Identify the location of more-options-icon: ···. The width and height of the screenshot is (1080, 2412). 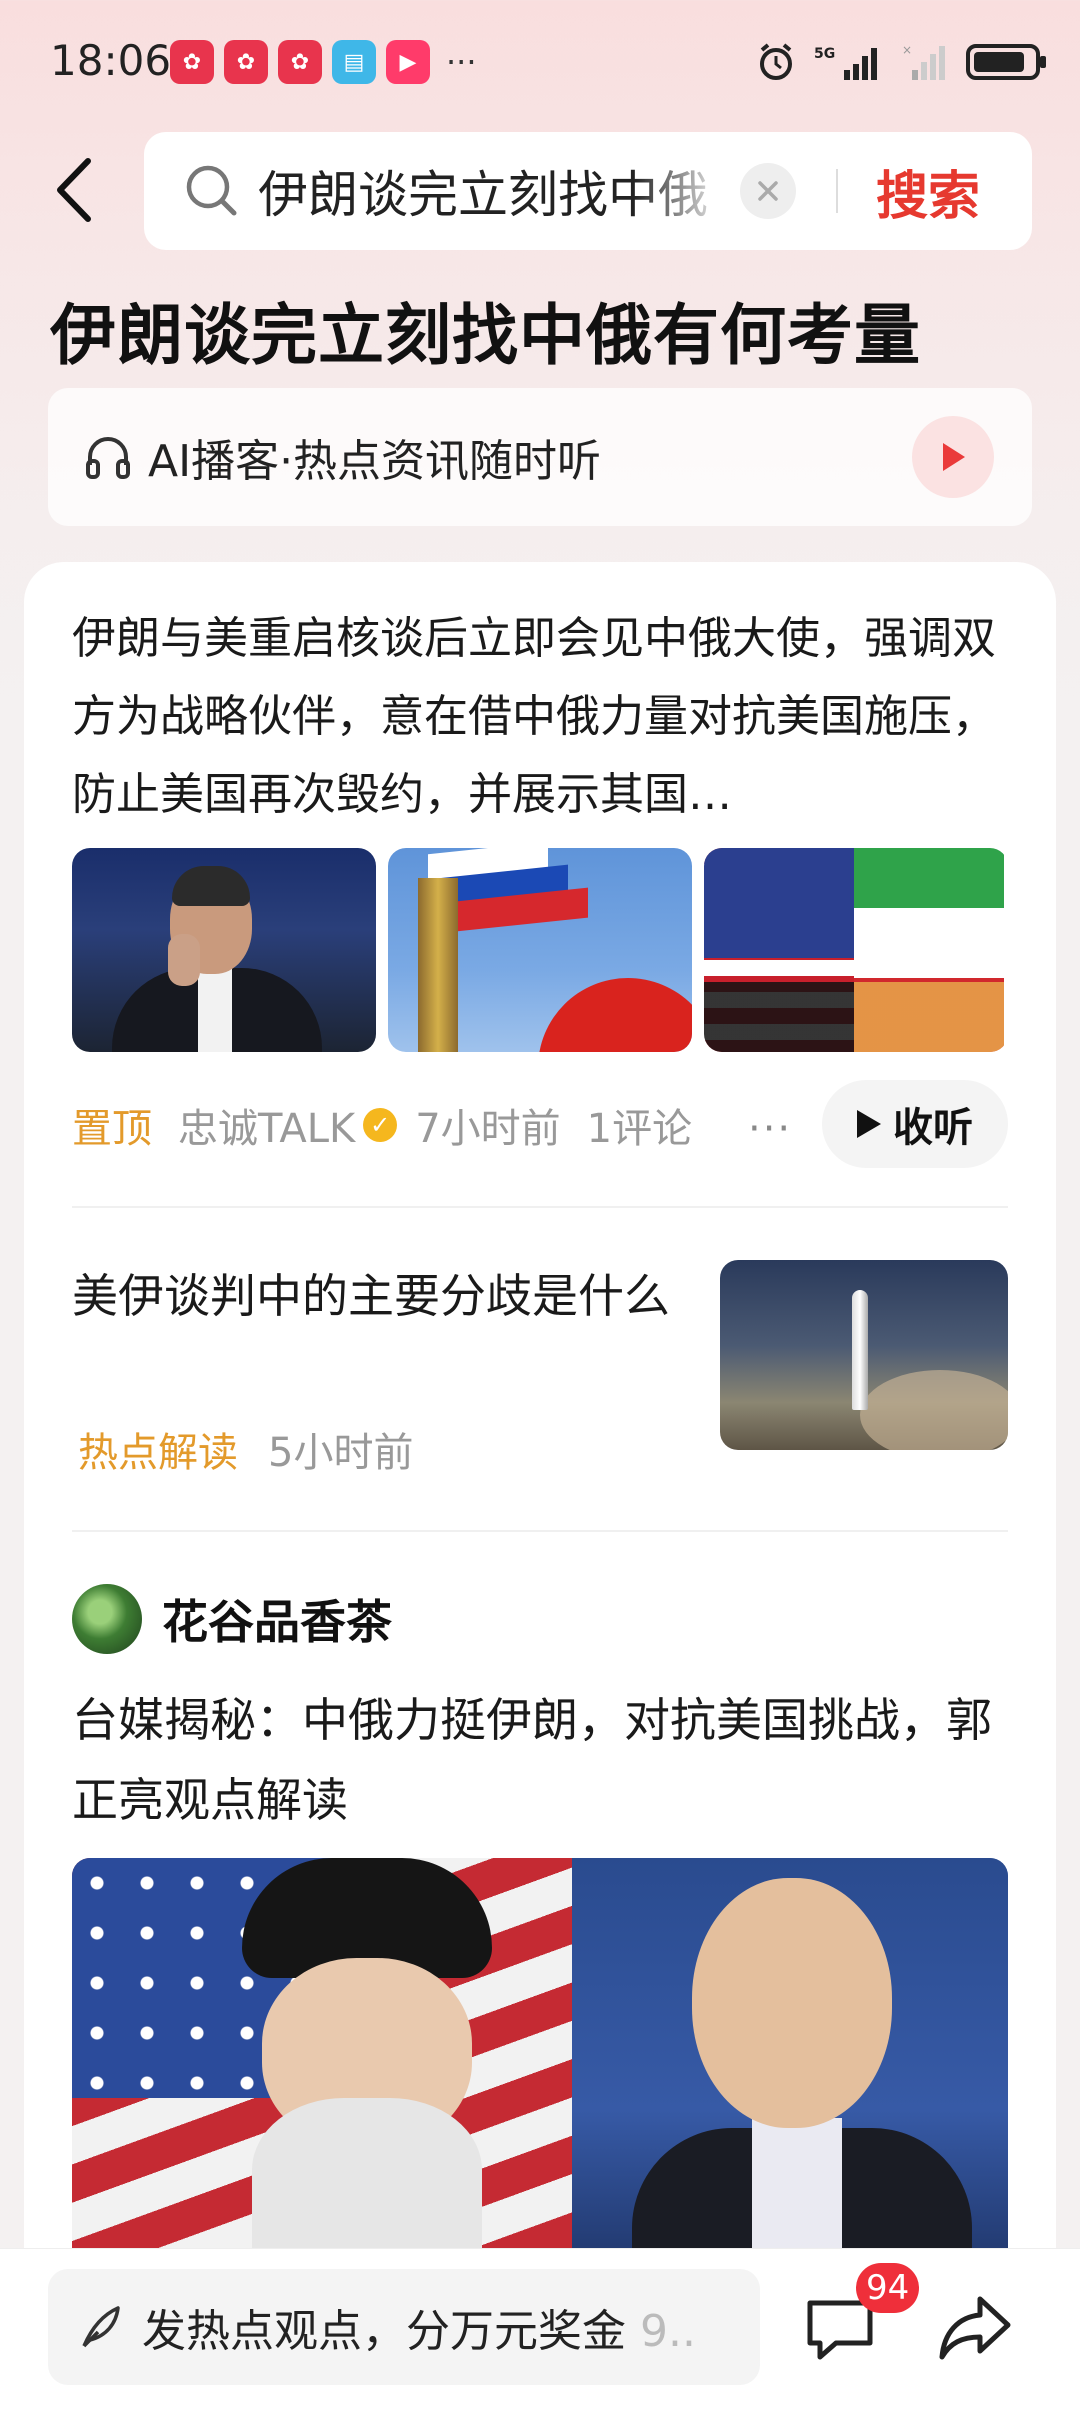
(770, 1129).